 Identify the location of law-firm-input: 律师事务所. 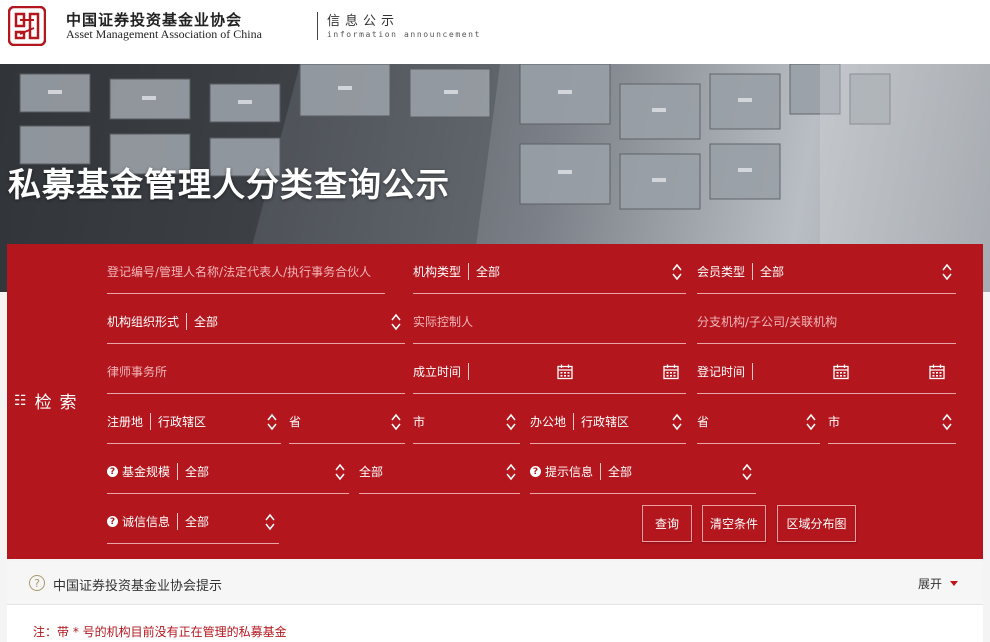
(256, 372).